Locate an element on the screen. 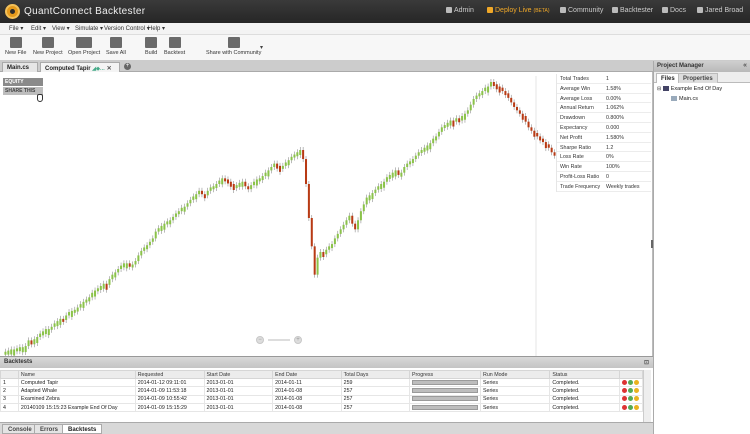 The image size is (750, 434). user-icon is located at coordinates (700, 10).